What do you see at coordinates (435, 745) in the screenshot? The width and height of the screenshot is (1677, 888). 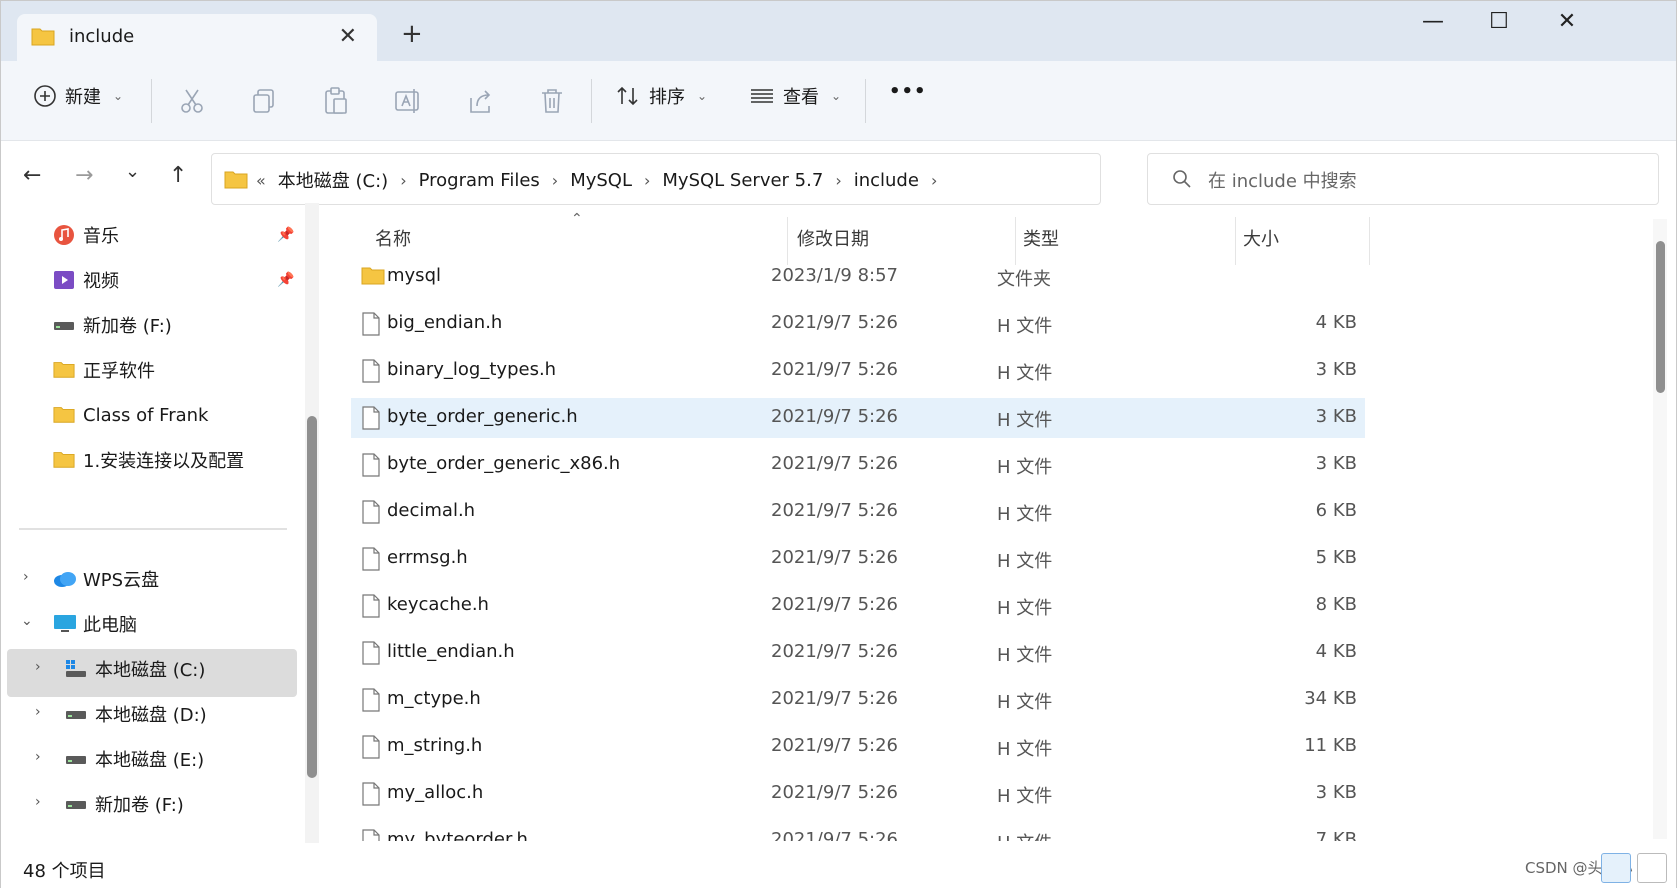 I see `file-name: m_string.h` at bounding box center [435, 745].